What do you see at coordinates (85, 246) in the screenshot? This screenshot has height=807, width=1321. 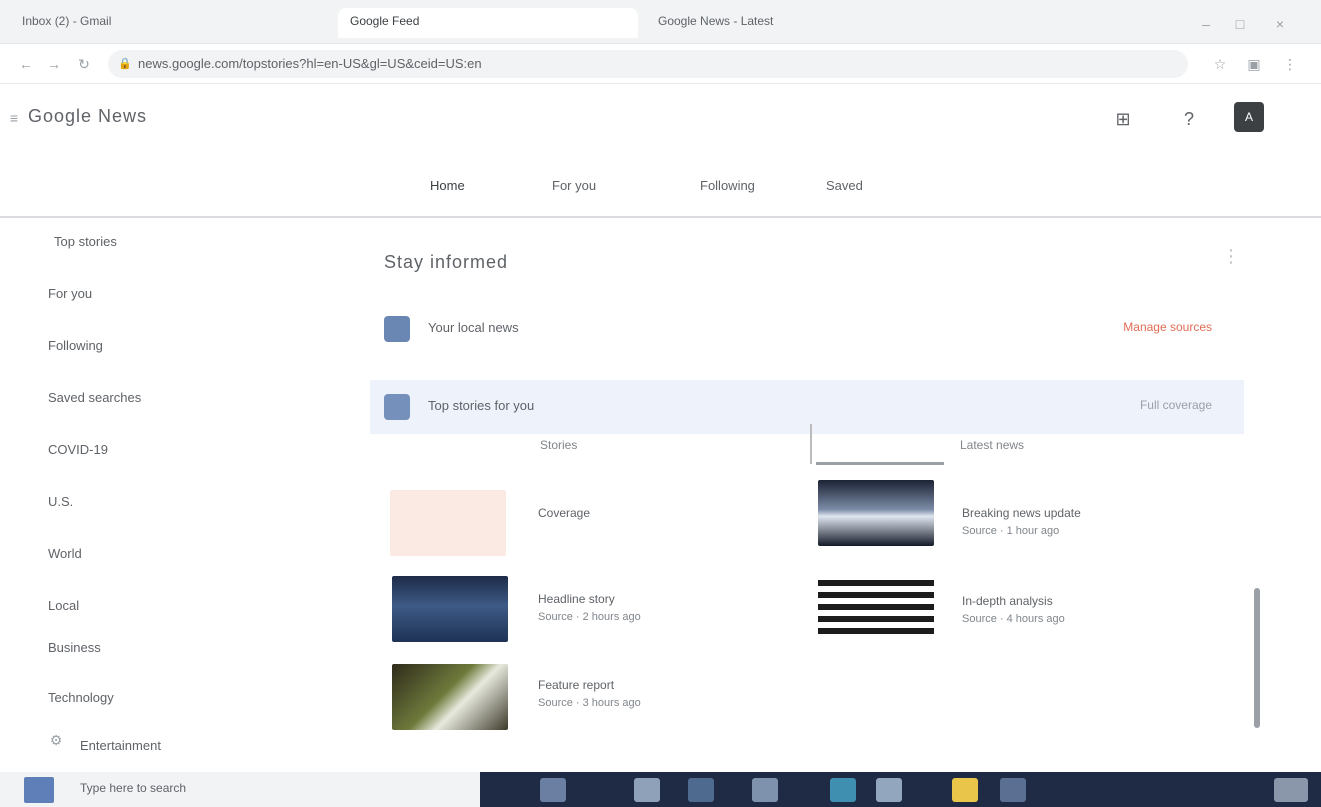 I see `sidebar-item-top-stories: Top stories` at bounding box center [85, 246].